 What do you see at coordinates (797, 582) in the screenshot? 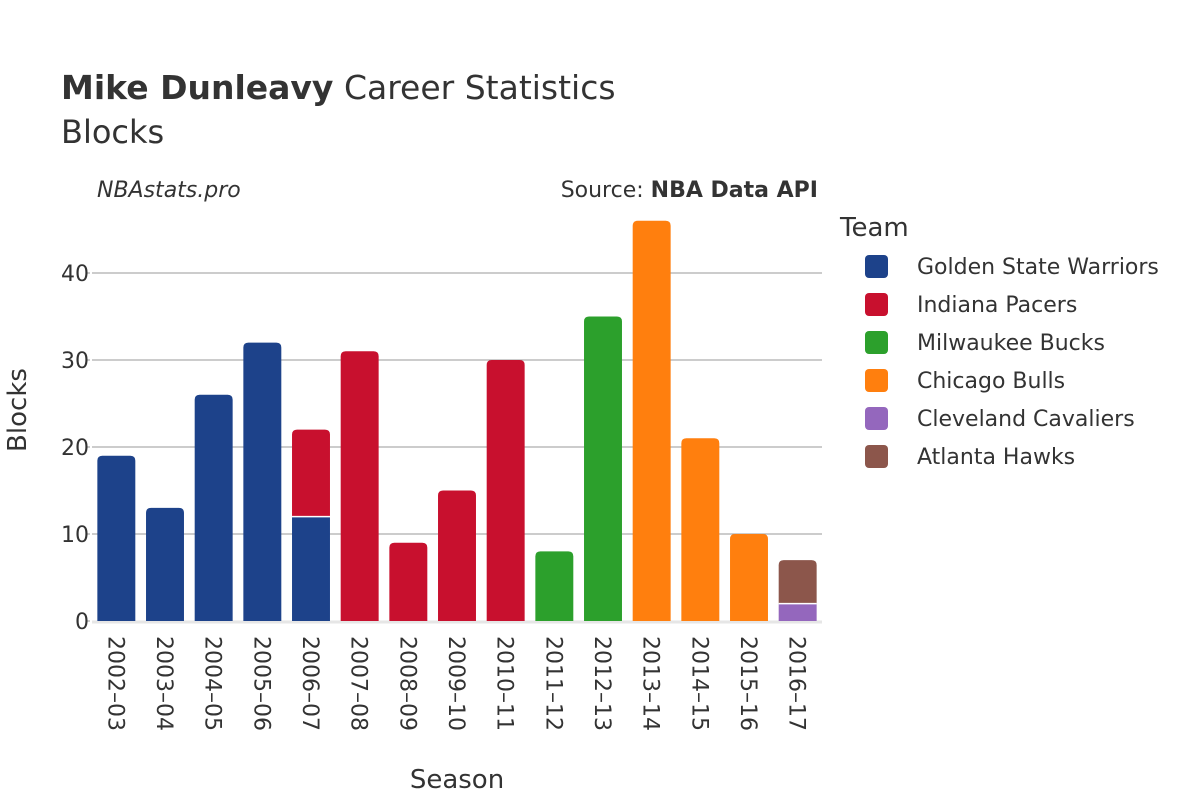
I see `bar-atlanta-hawks-2016–17` at bounding box center [797, 582].